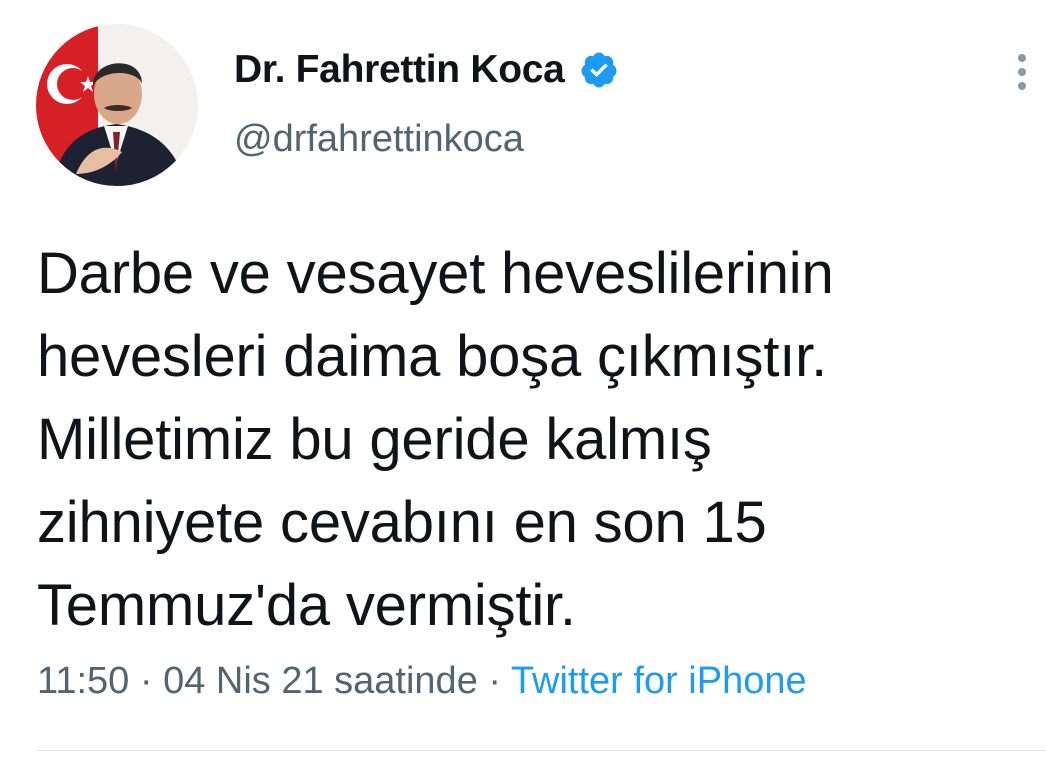  Describe the element at coordinates (599, 70) in the screenshot. I see `verified-badge-icon` at that location.